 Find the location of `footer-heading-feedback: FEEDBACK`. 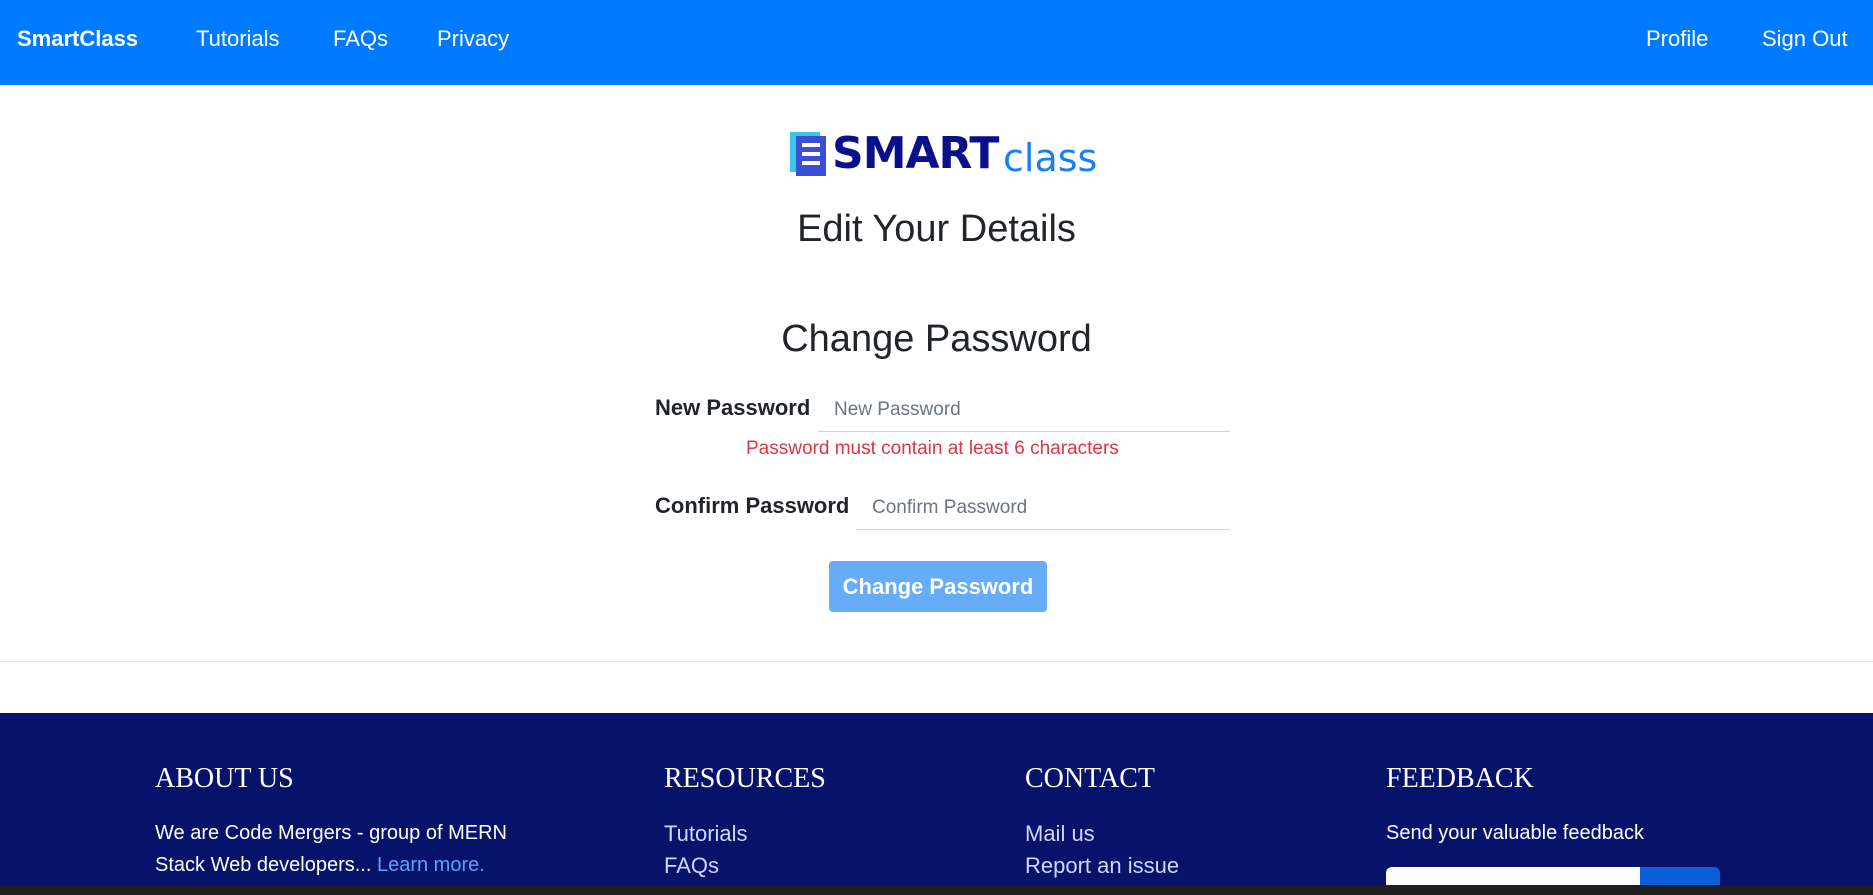

footer-heading-feedback: FEEDBACK is located at coordinates (1460, 778).